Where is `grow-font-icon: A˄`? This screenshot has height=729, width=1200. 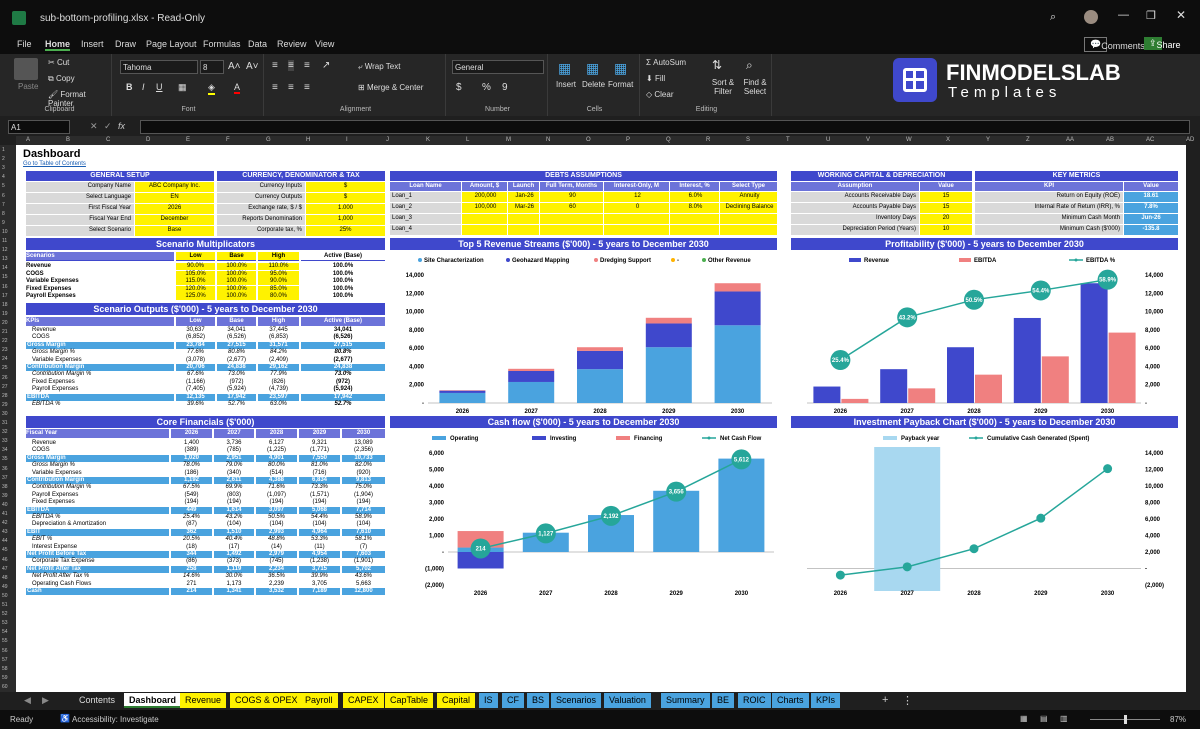
grow-font-icon: A˄ is located at coordinates (234, 66).